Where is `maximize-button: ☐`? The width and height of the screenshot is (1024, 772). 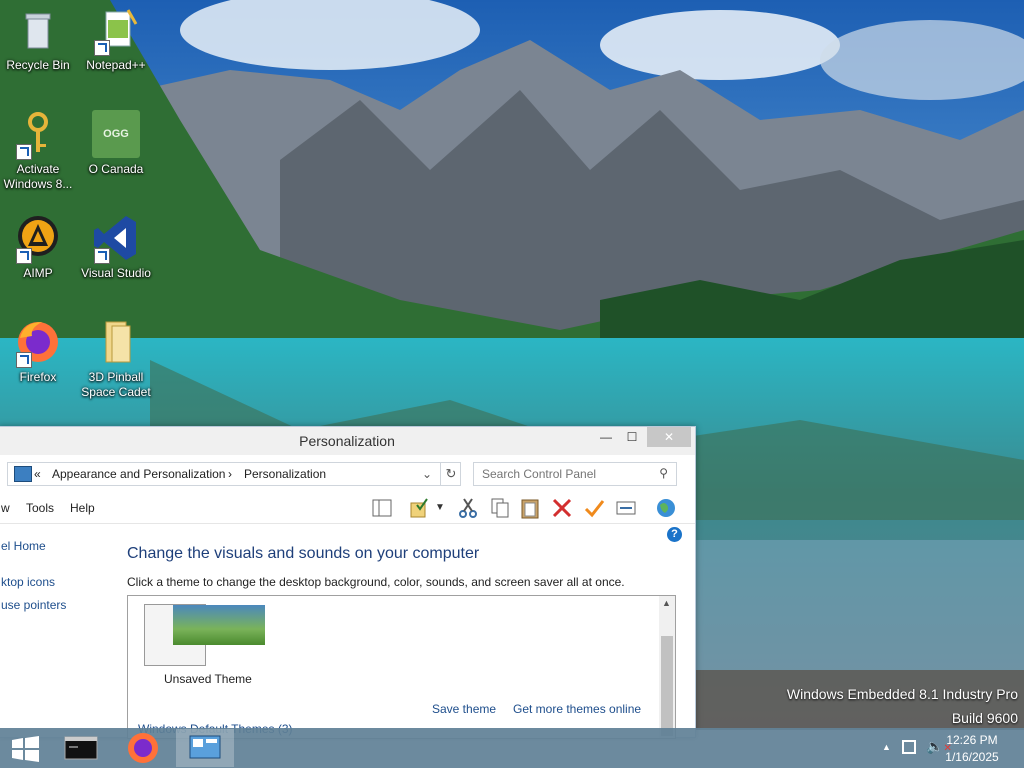 maximize-button: ☐ is located at coordinates (632, 437).